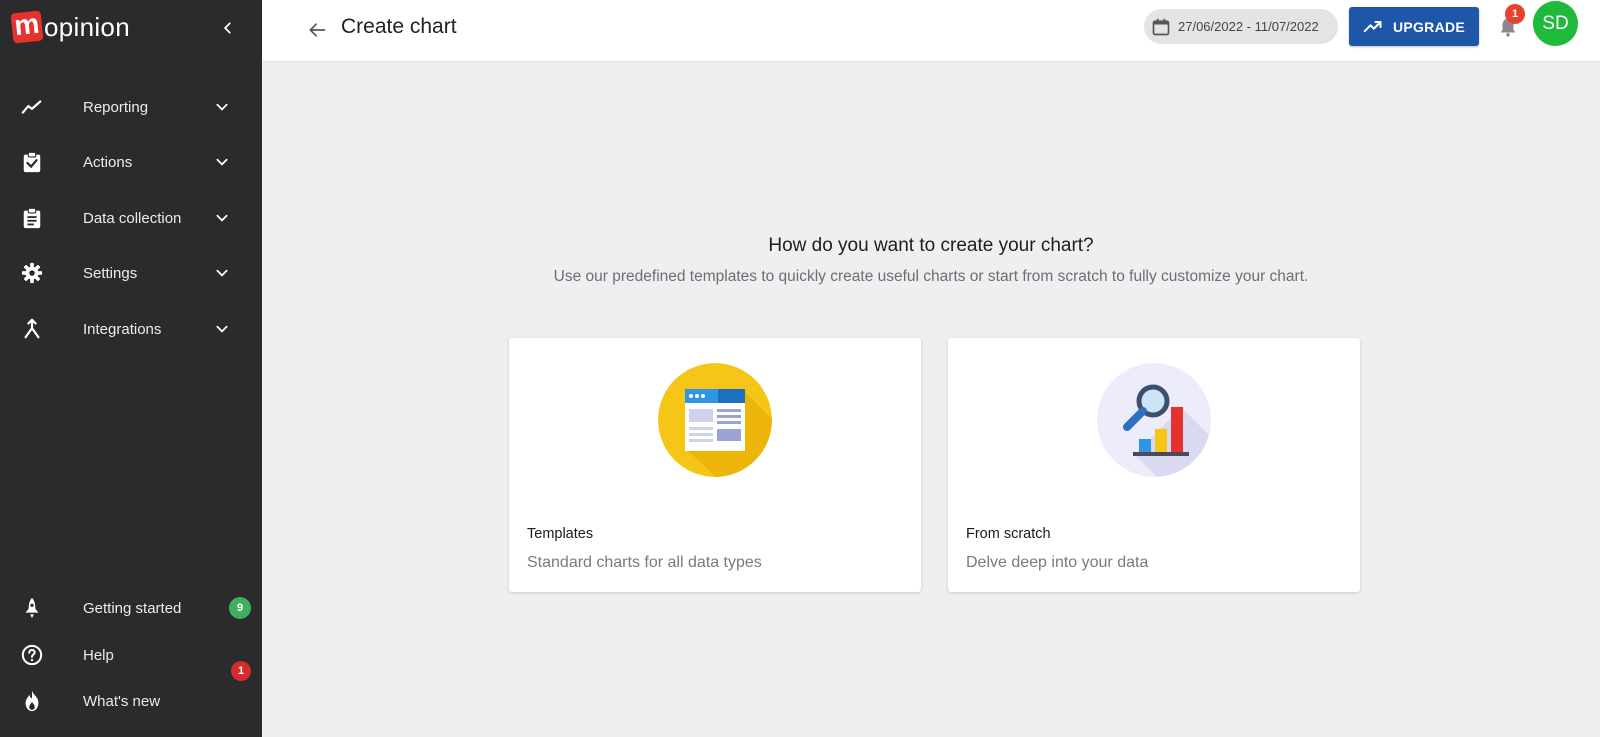 This screenshot has height=737, width=1600. Describe the element at coordinates (1372, 26) in the screenshot. I see `trending-up-icon` at that location.